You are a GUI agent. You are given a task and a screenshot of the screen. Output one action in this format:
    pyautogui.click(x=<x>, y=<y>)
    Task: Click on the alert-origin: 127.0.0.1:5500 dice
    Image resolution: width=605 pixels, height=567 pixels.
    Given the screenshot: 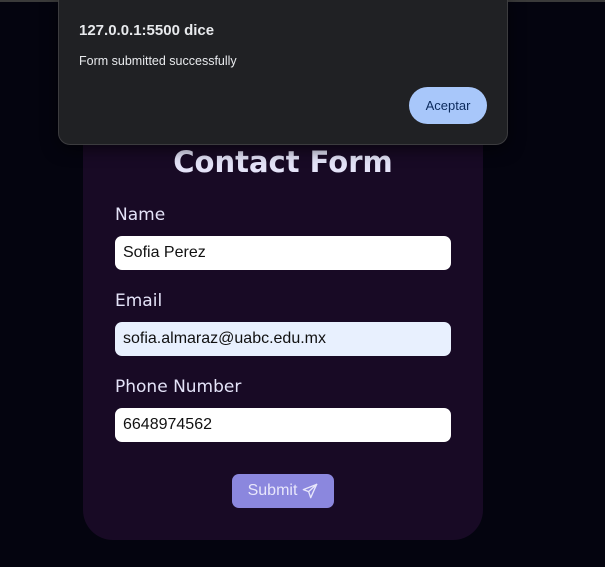 What is the action you would take?
    pyautogui.click(x=147, y=30)
    